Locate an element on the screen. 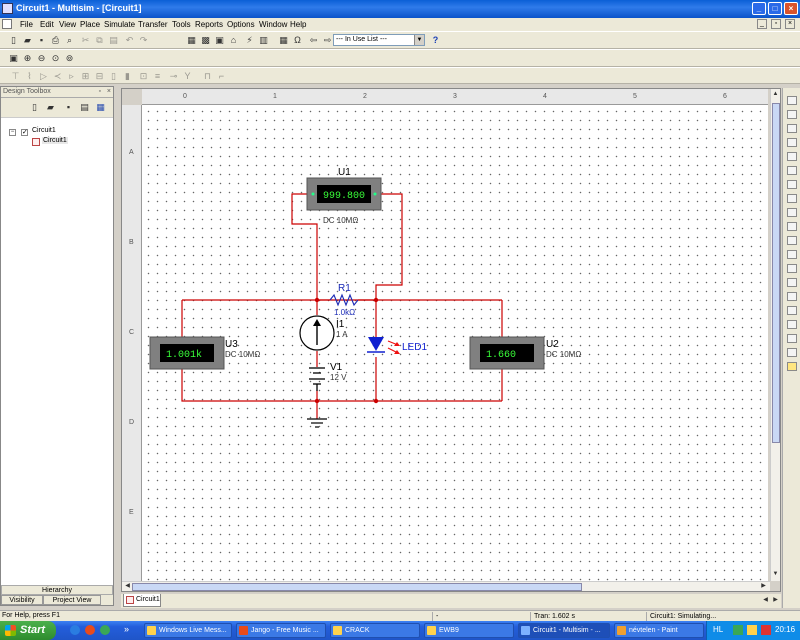 Image resolution: width=800 pixels, height=640 pixels. close-button: × is located at coordinates (791, 8).